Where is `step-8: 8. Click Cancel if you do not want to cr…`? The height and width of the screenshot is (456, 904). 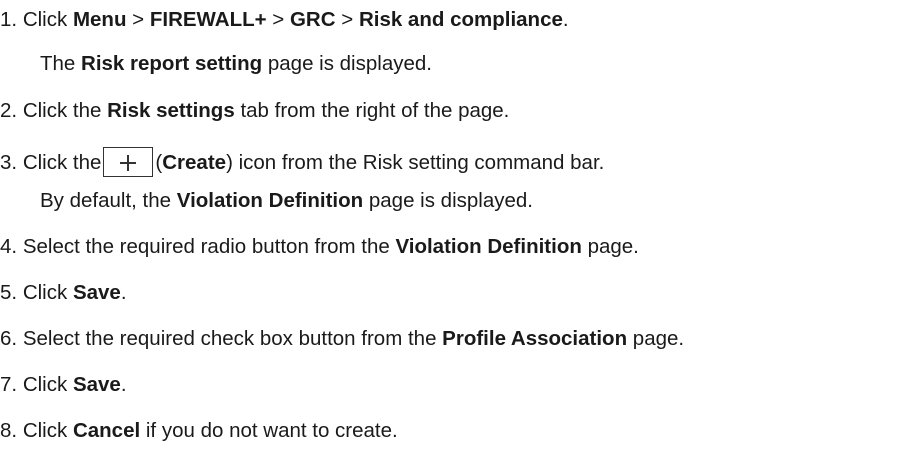
step-8: 8. Click Cancel if you do not want to cr… is located at coordinates (199, 431).